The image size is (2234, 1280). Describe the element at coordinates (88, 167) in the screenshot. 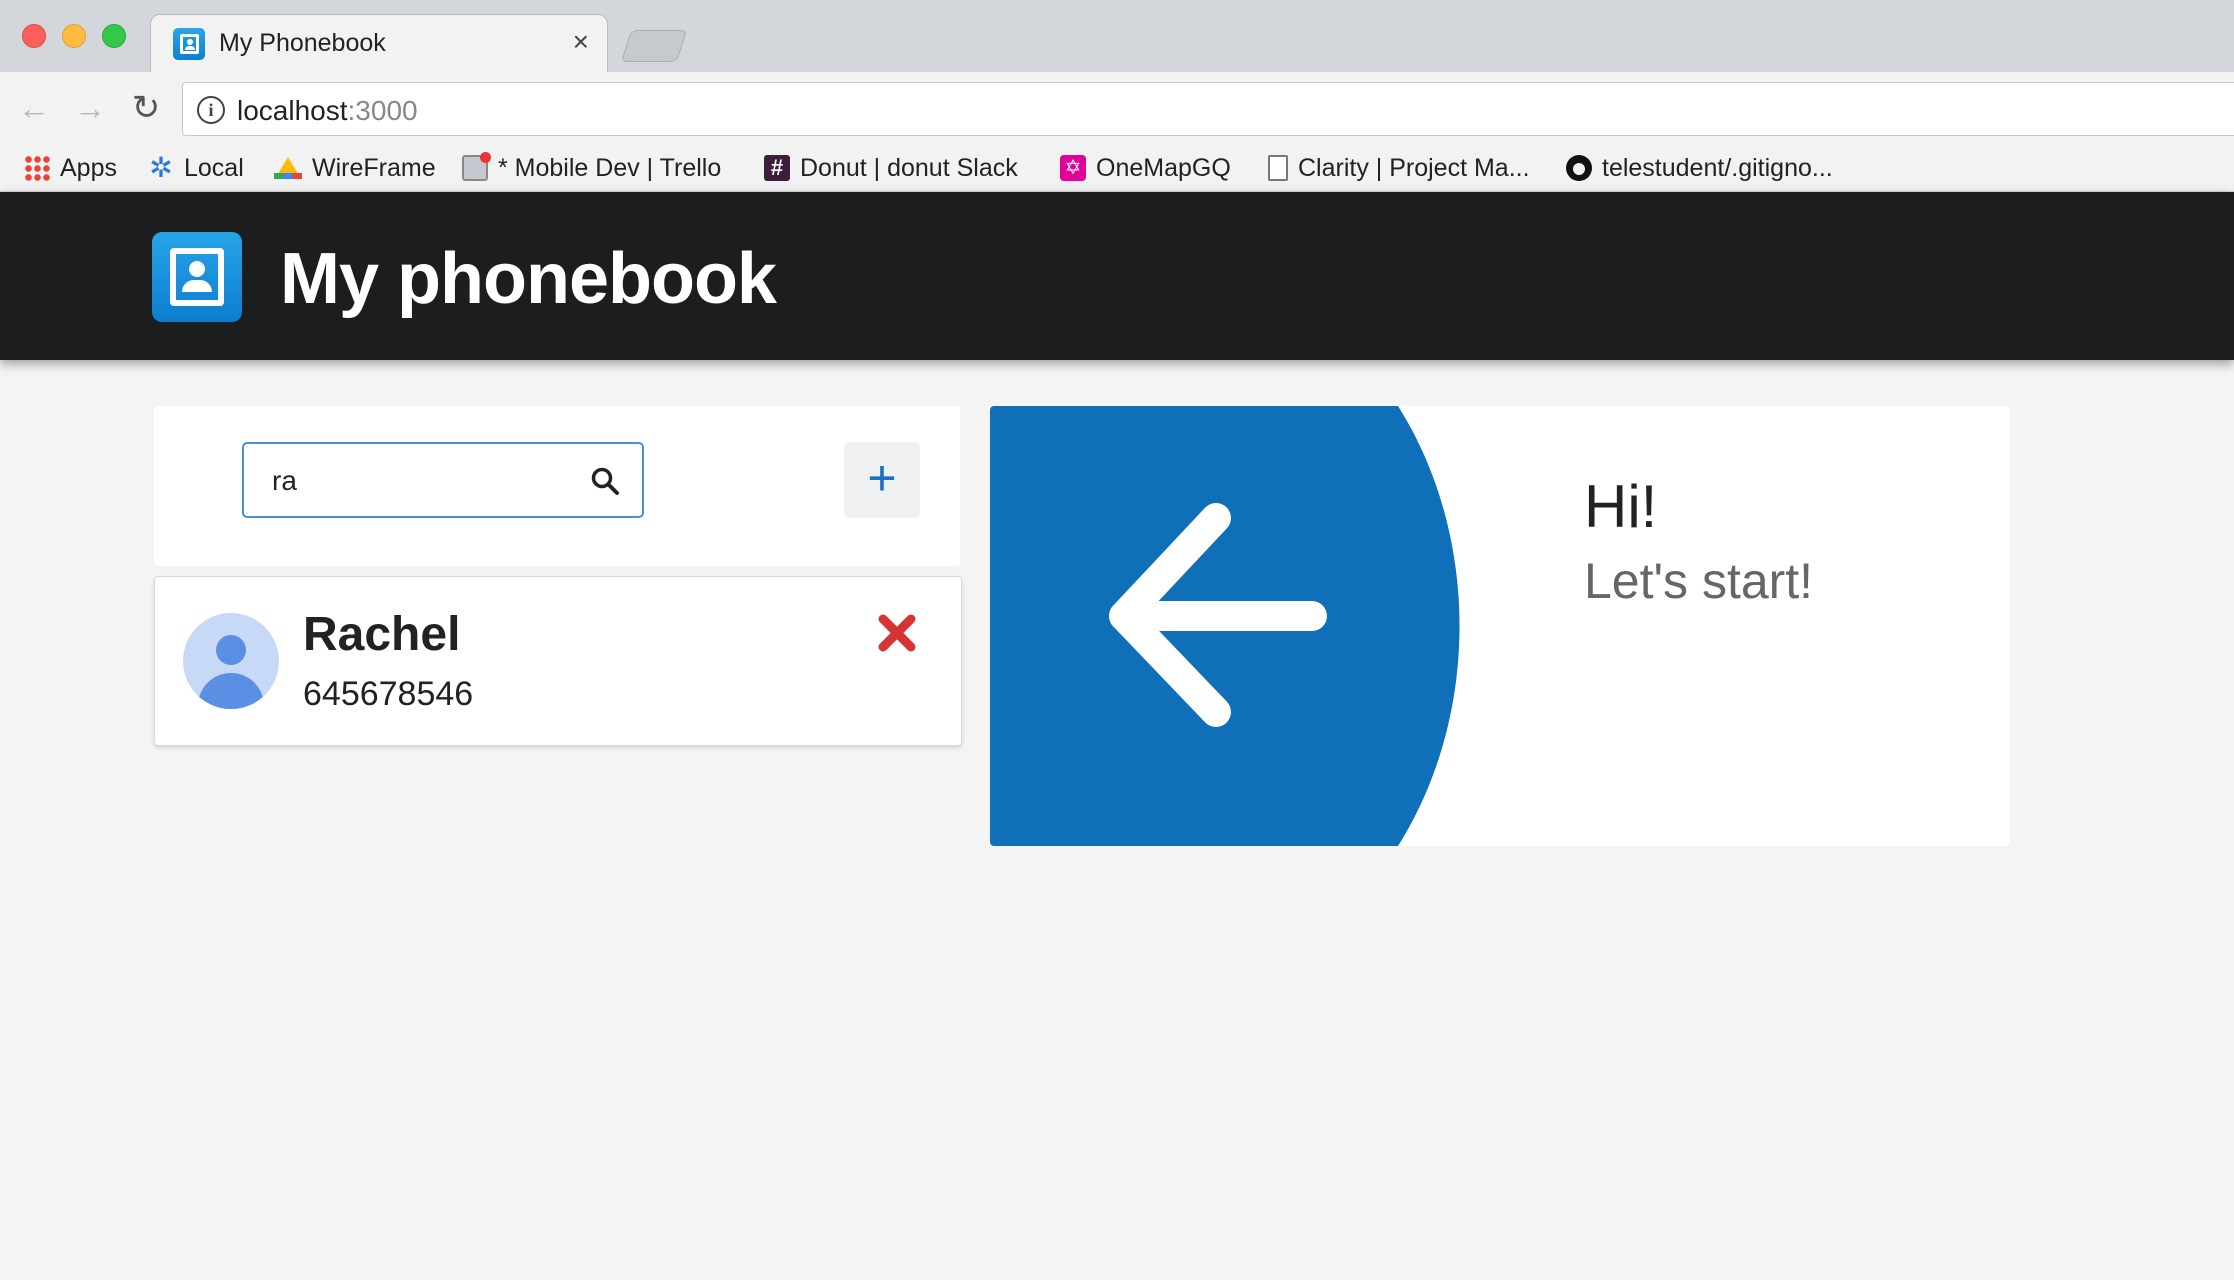

I see `bookmark-label: Apps` at that location.